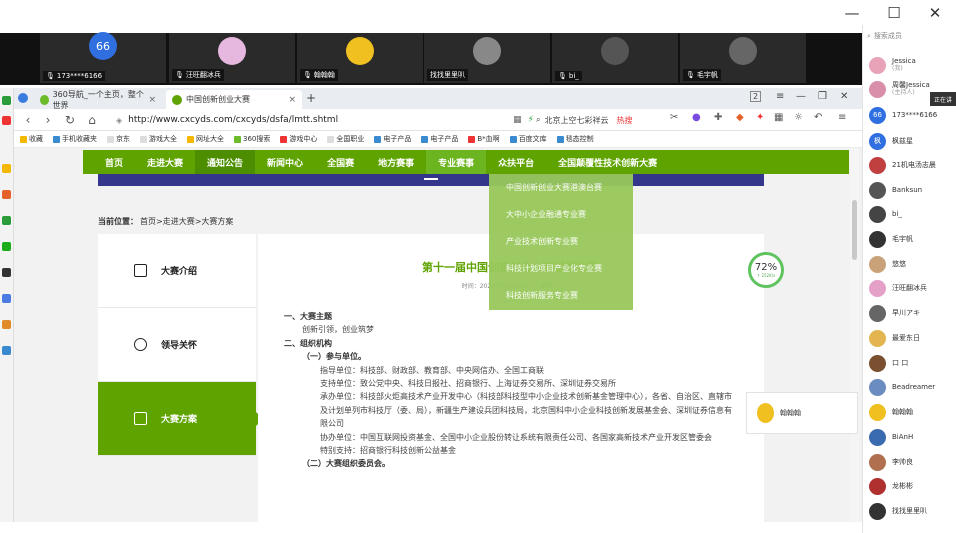  I want to click on bookmark-item: 手机收藏夹, so click(75, 139).